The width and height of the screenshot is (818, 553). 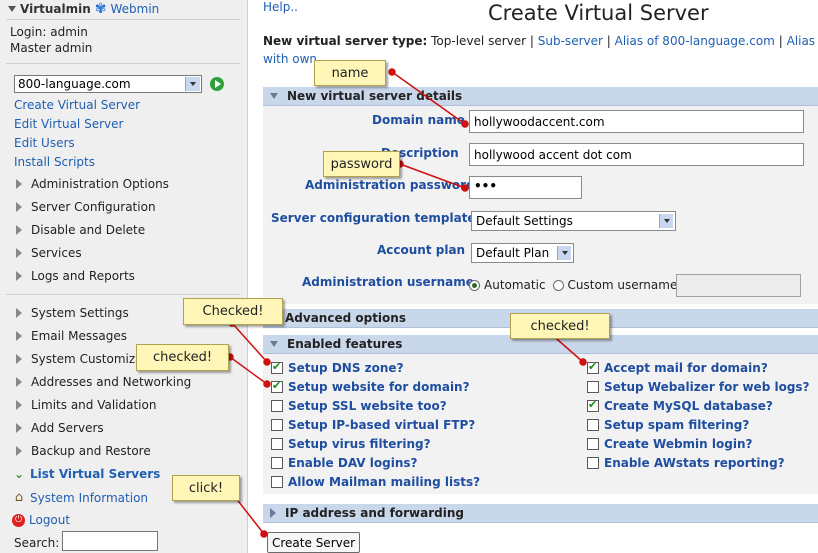 I want to click on webmin-logo-icon: ✾, so click(x=100, y=9).